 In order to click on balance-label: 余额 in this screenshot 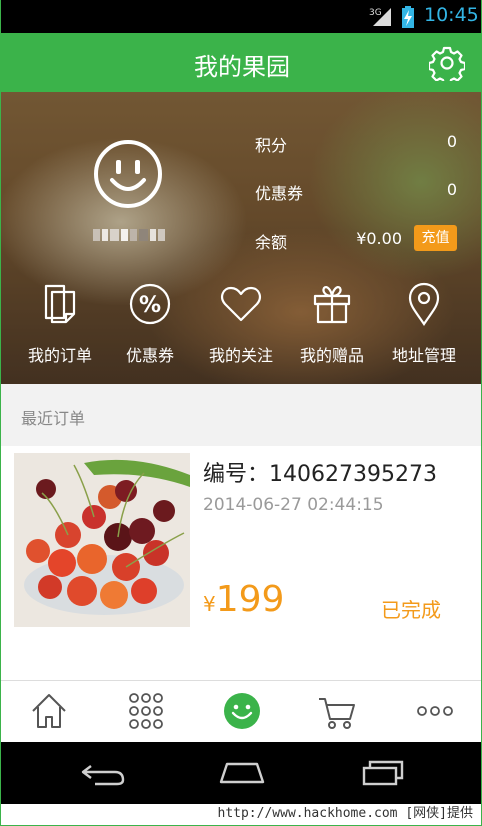, I will do `click(271, 242)`.